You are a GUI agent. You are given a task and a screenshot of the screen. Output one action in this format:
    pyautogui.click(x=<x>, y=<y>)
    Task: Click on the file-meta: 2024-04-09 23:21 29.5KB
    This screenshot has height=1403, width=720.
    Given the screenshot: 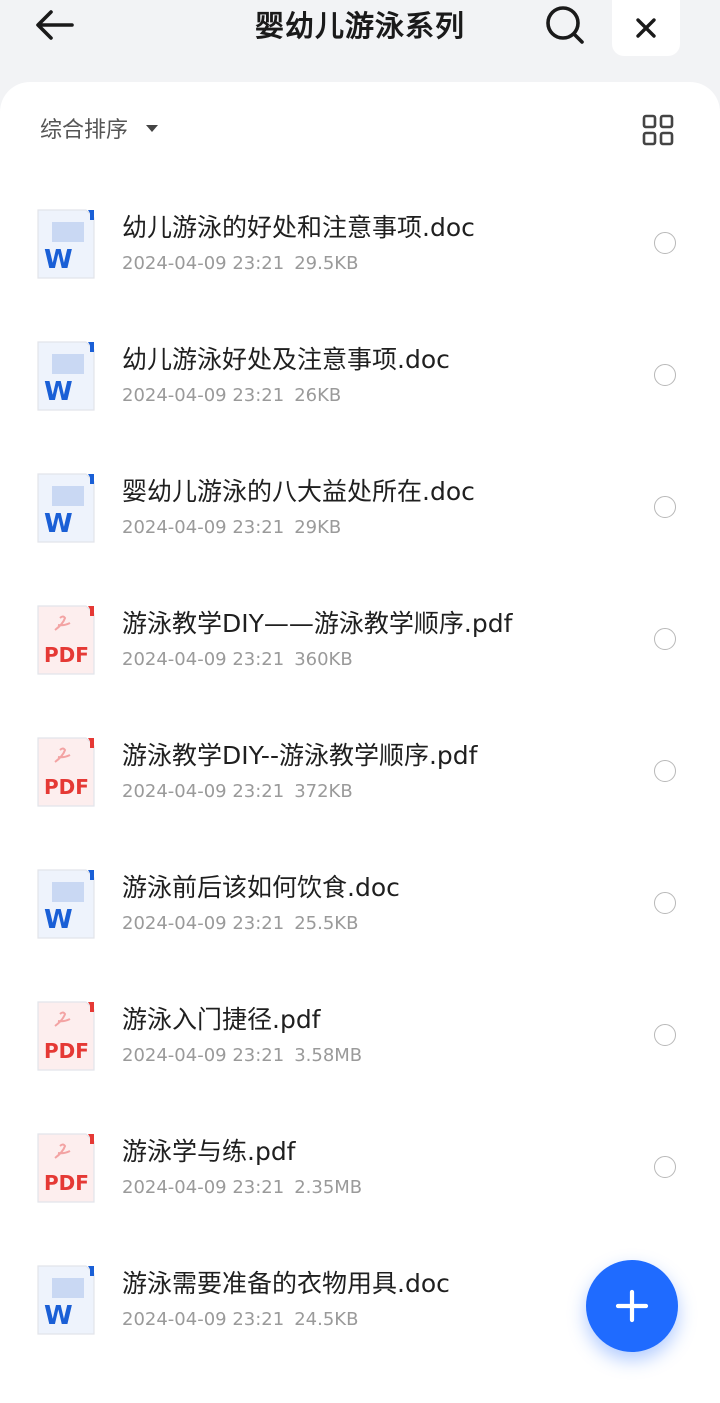 What is the action you would take?
    pyautogui.click(x=240, y=264)
    